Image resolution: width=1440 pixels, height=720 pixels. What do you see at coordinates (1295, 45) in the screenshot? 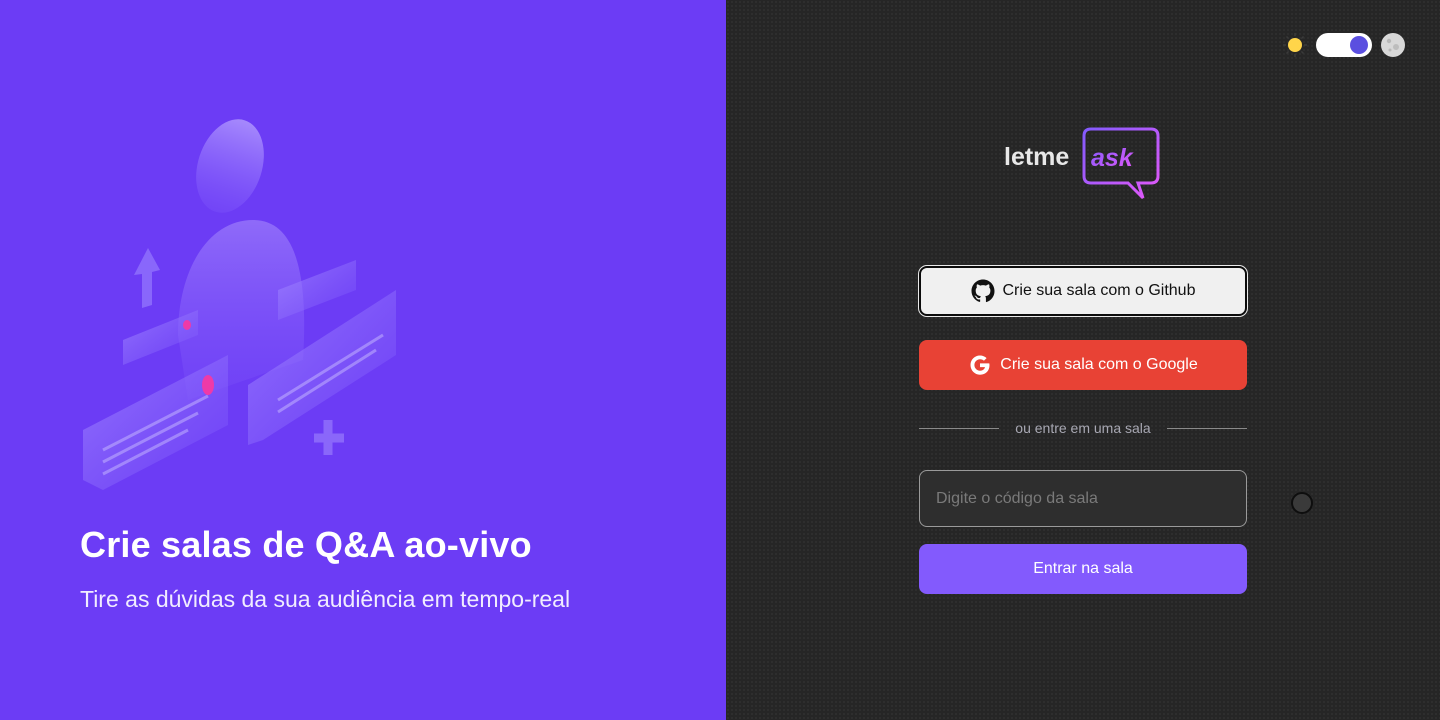
I see `sun-icon` at bounding box center [1295, 45].